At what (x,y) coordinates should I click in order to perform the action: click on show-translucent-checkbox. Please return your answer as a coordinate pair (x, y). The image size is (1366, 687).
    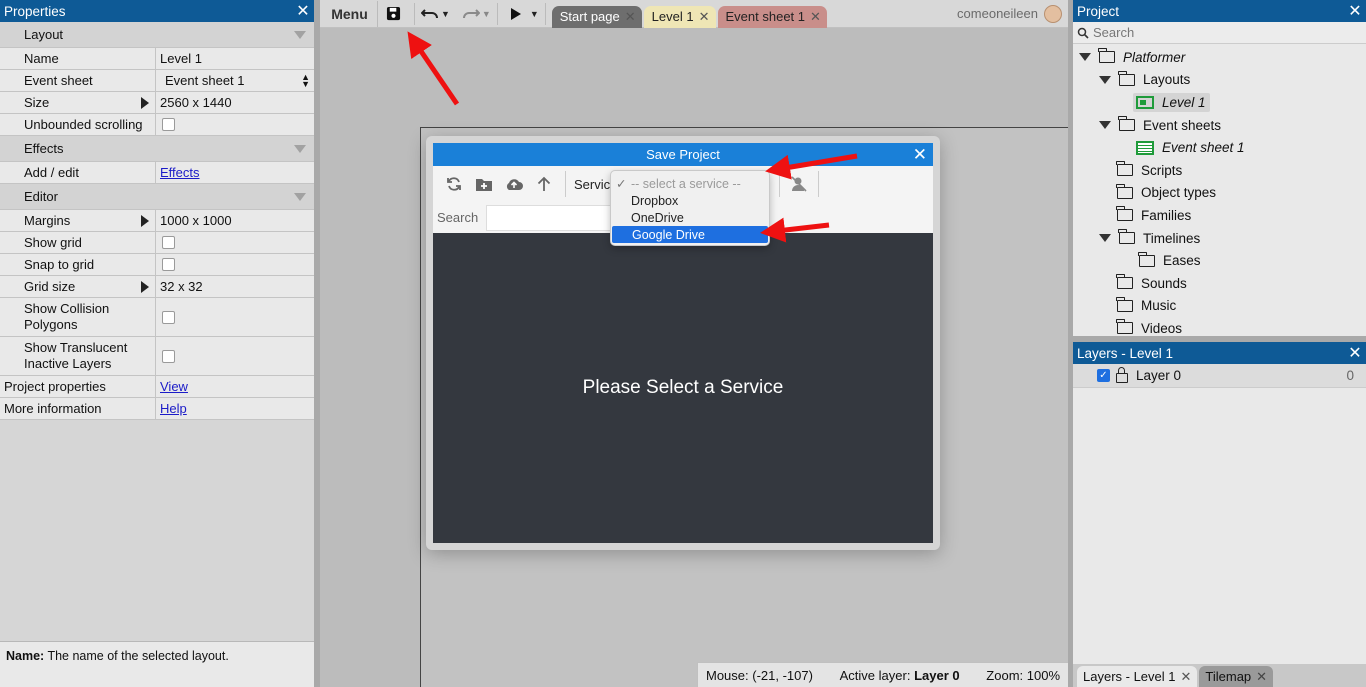
    Looking at the image, I should click on (168, 356).